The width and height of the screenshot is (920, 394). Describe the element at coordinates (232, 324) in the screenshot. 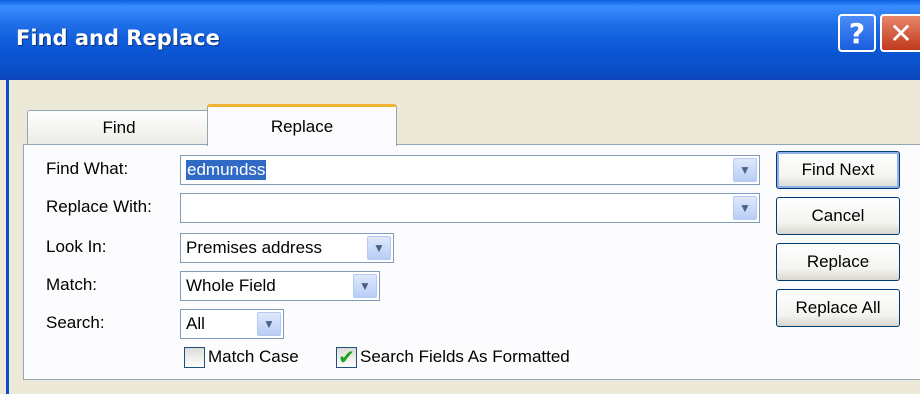

I see `search-combo: All ▼` at that location.